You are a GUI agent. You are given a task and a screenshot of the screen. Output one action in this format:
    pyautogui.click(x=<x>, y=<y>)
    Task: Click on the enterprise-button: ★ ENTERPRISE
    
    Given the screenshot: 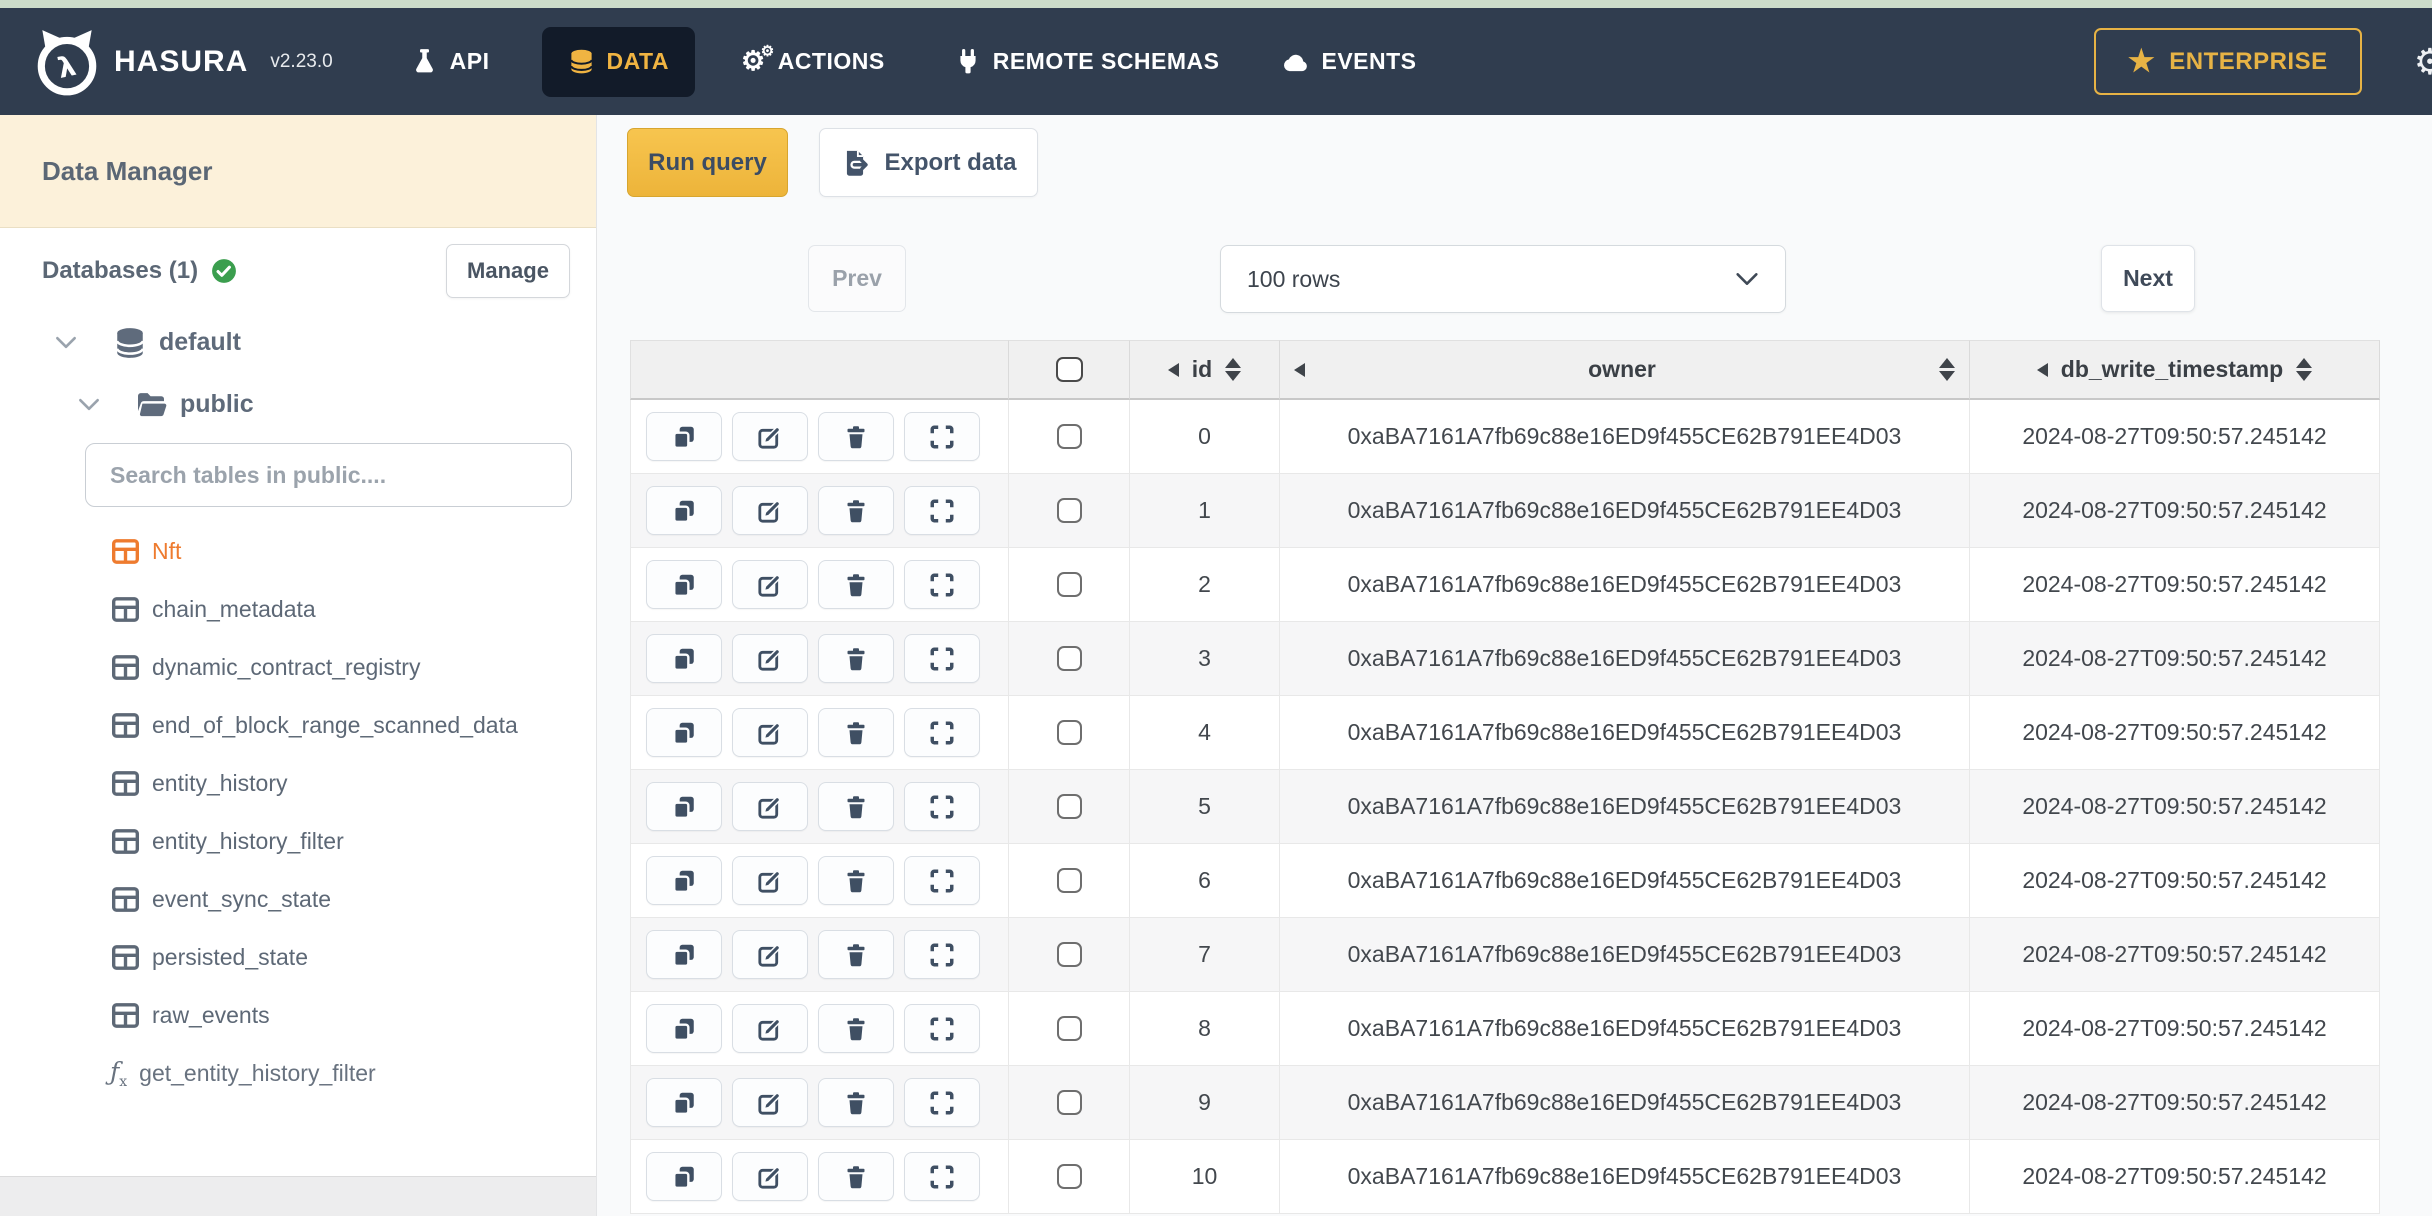 What is the action you would take?
    pyautogui.click(x=2227, y=61)
    